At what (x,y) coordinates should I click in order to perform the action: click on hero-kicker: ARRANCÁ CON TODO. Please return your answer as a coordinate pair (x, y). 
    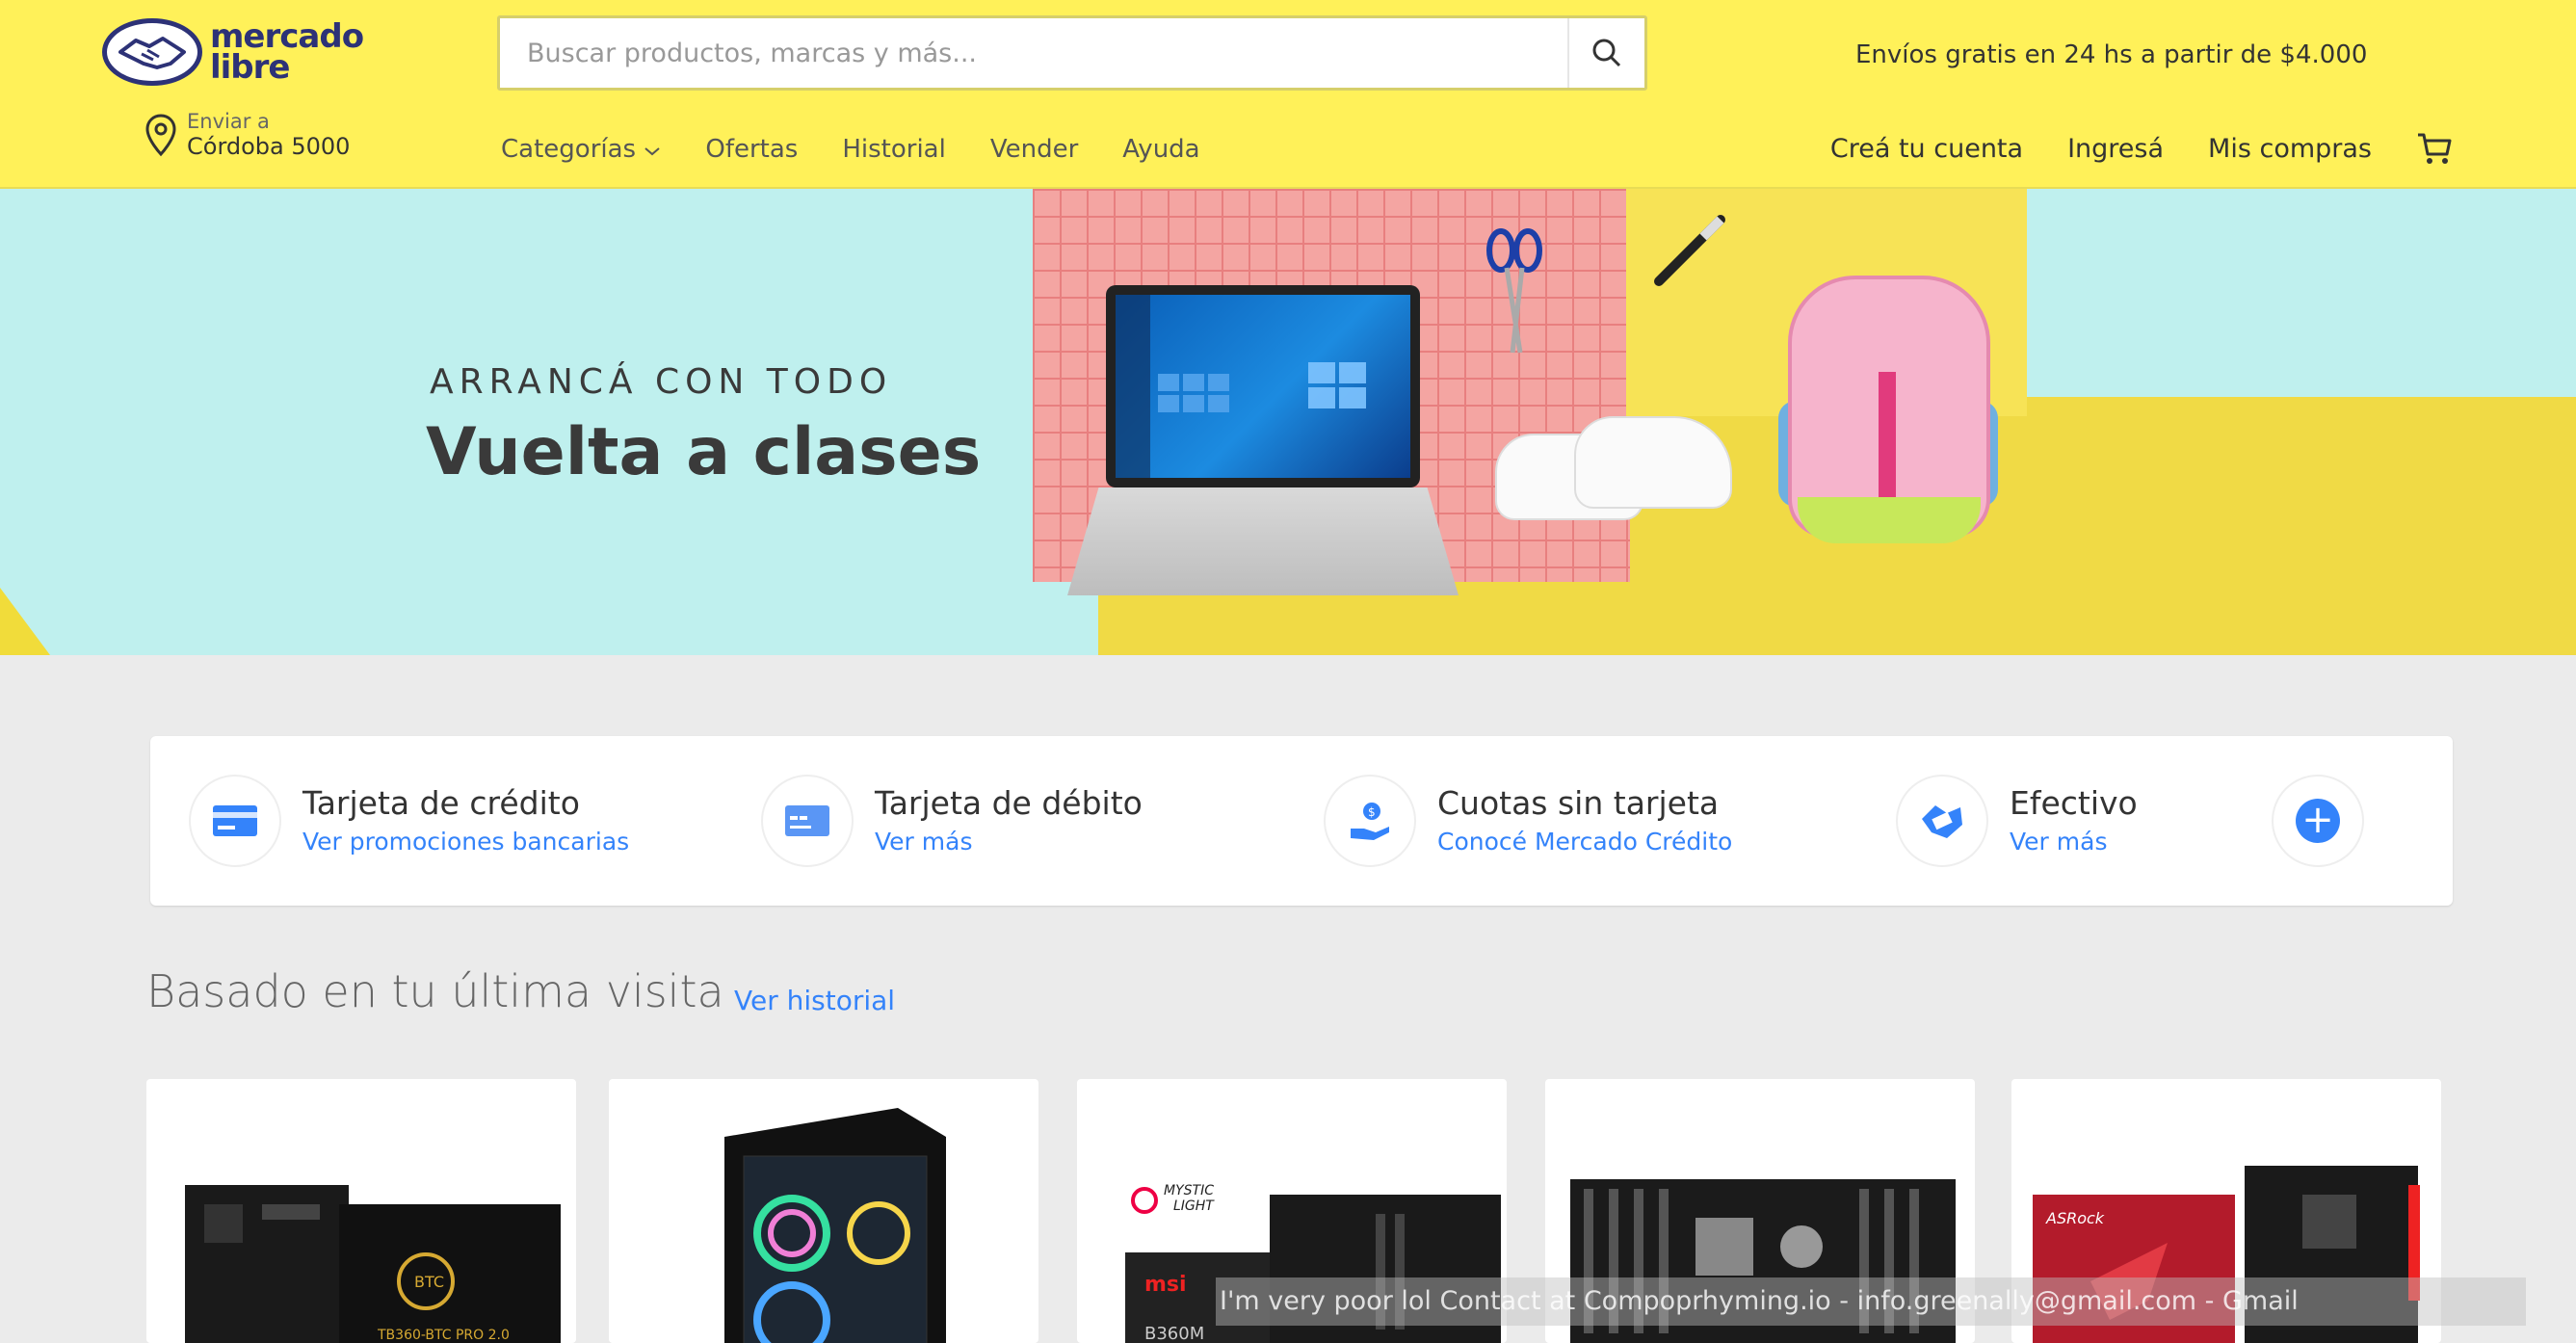
    Looking at the image, I should click on (661, 382).